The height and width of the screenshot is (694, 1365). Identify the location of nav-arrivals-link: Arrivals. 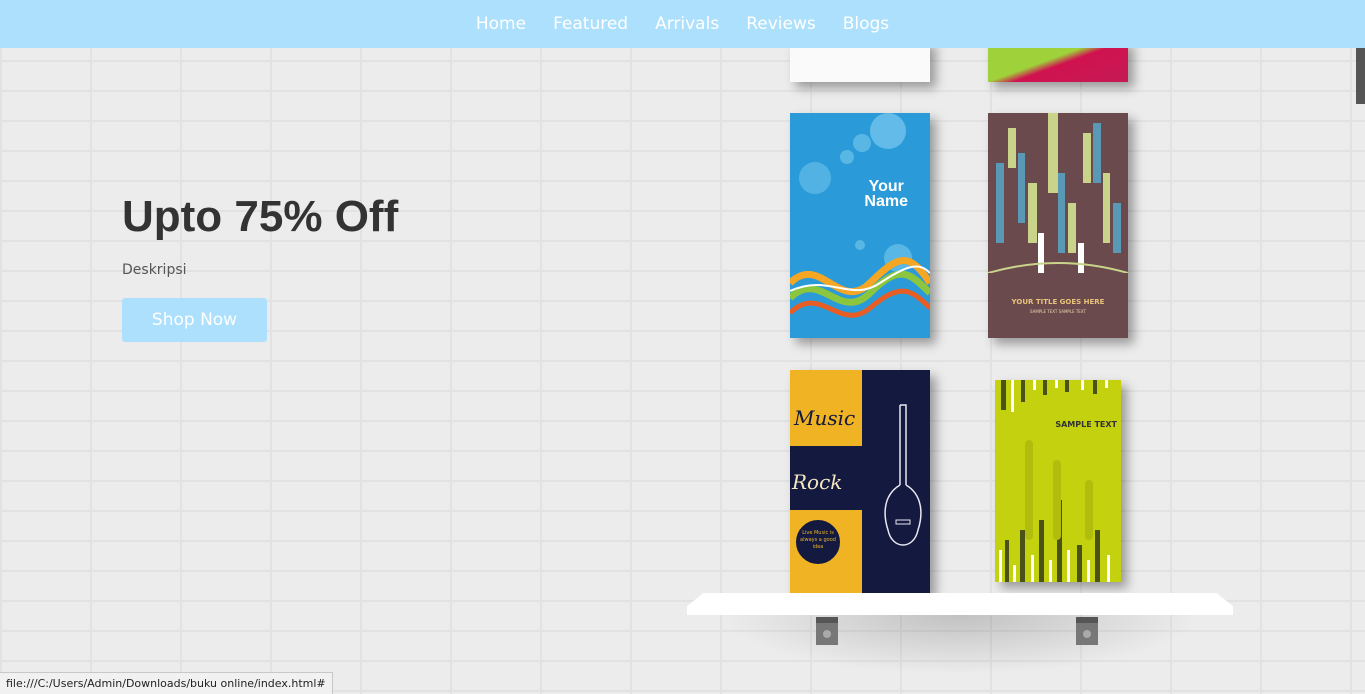
(687, 24).